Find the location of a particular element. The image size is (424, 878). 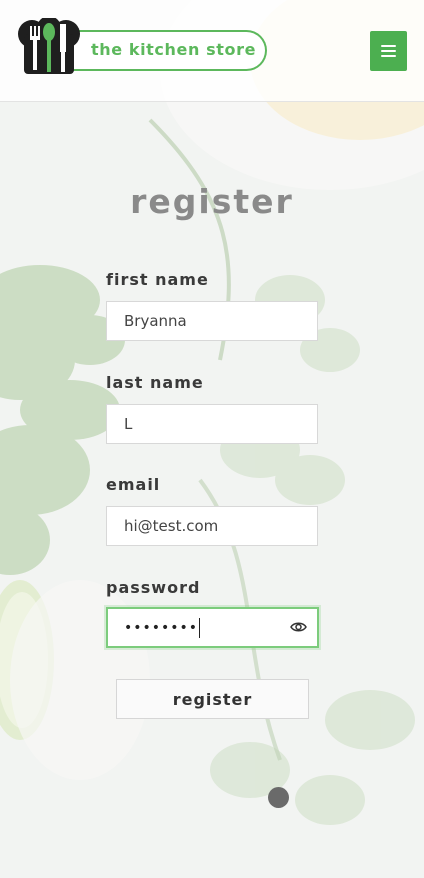

register-button: register is located at coordinates (212, 699).